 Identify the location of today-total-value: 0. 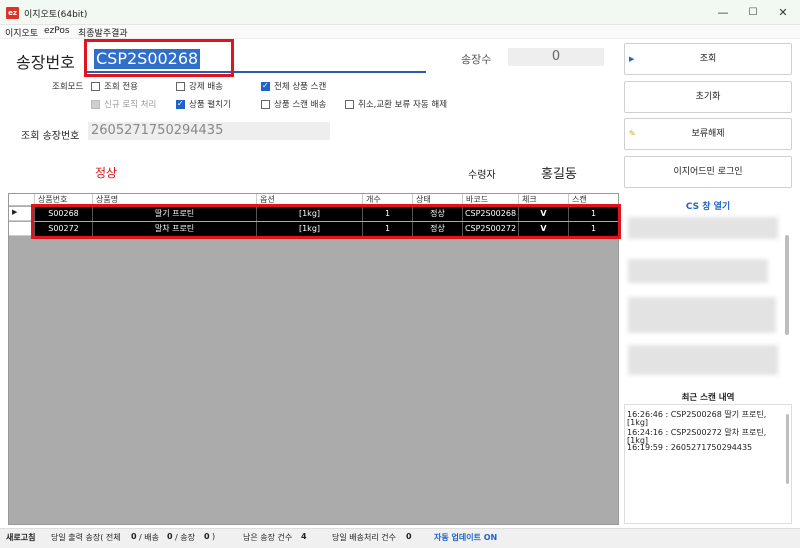
(134, 536).